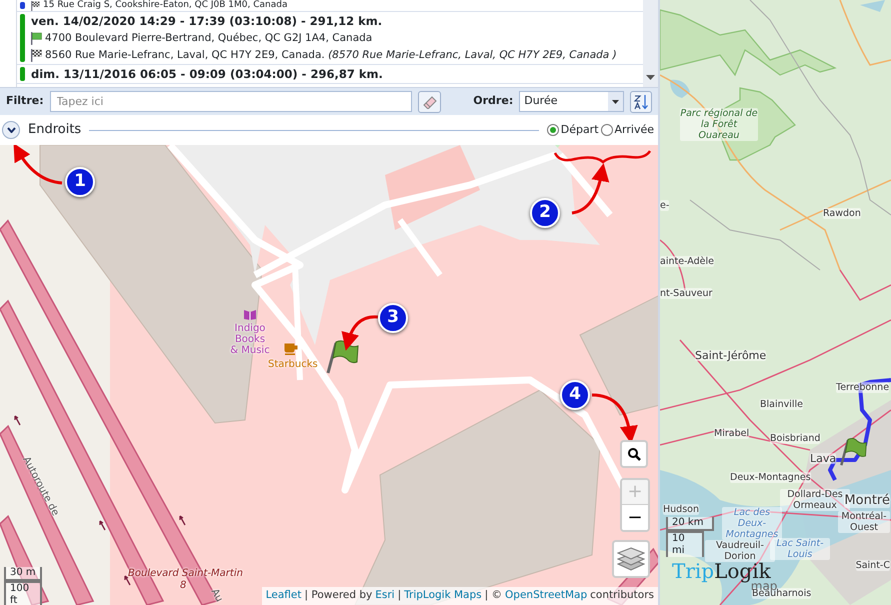 Image resolution: width=891 pixels, height=605 pixels. Describe the element at coordinates (23, 593) in the screenshot. I see `scale-bar: 100 ft` at that location.